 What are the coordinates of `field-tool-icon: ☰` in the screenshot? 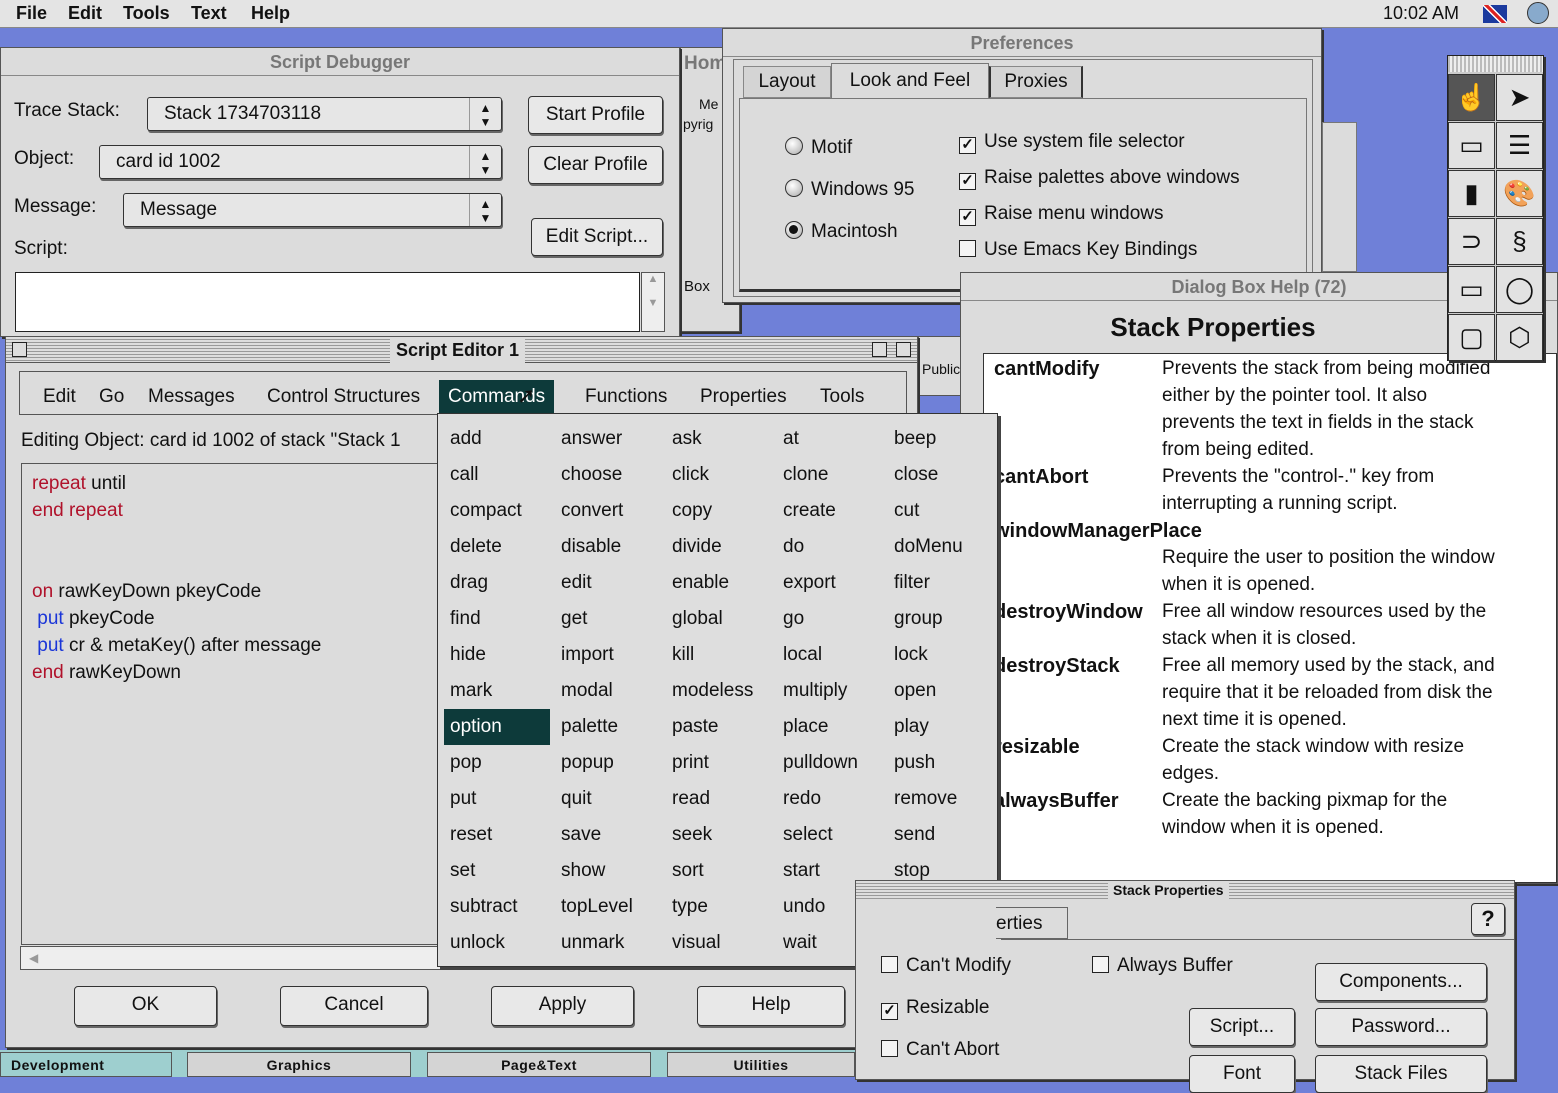 It's located at (1519, 145).